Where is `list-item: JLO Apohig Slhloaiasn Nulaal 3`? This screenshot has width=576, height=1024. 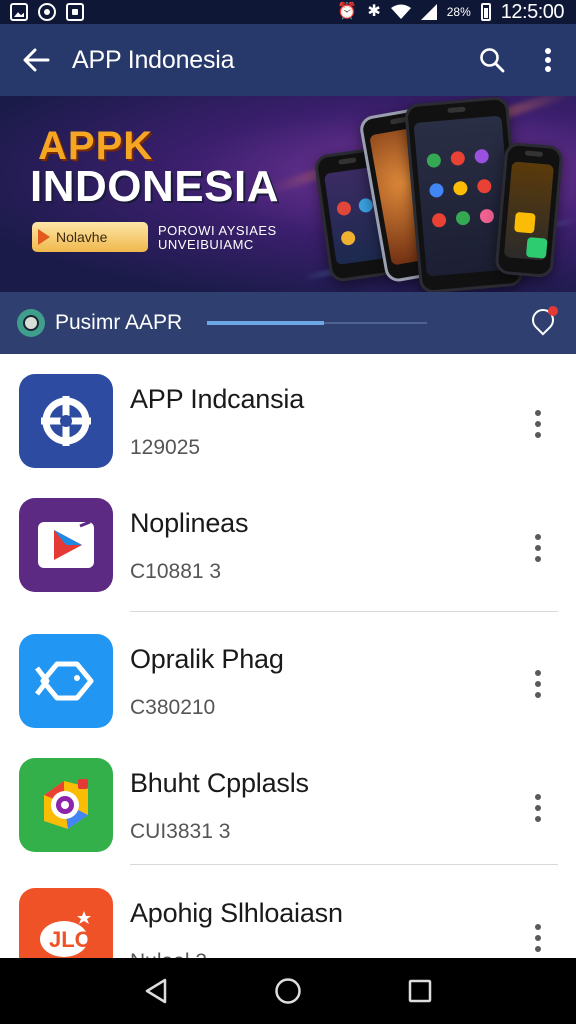
list-item: JLO Apohig Slhloaiasn Nulaal 3 is located at coordinates (288, 913).